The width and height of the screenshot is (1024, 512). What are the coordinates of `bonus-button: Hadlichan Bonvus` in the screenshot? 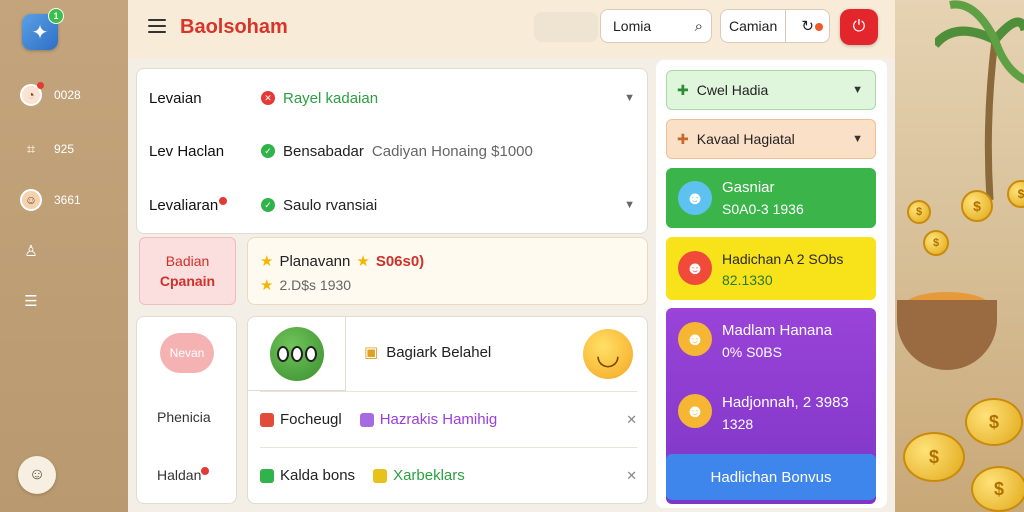 It's located at (771, 477).